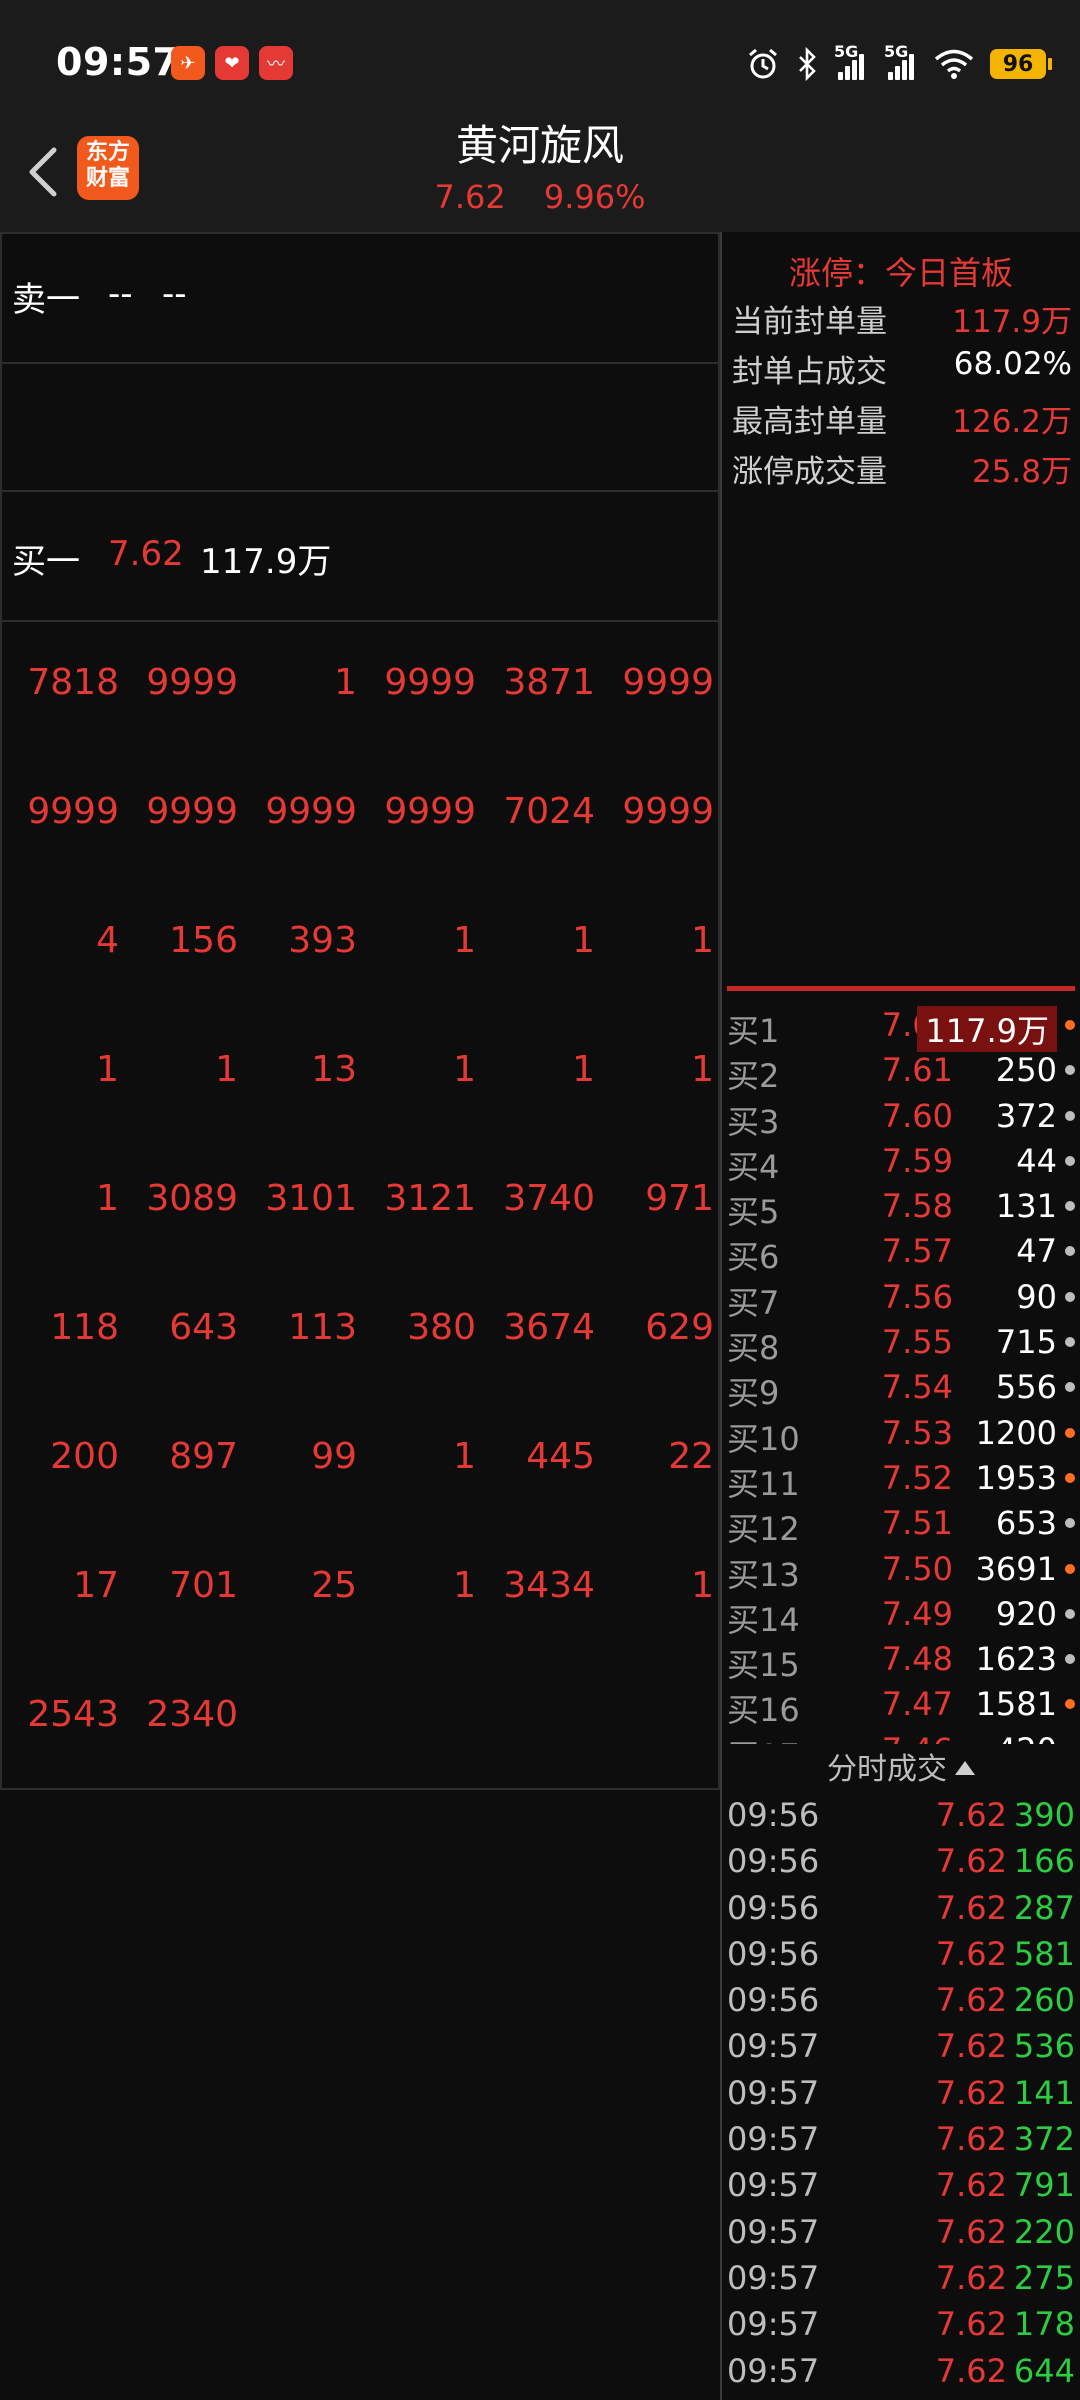 The width and height of the screenshot is (1080, 2400). What do you see at coordinates (901, 1436) in the screenshot?
I see `bid-row: 买10 7.53 1200` at bounding box center [901, 1436].